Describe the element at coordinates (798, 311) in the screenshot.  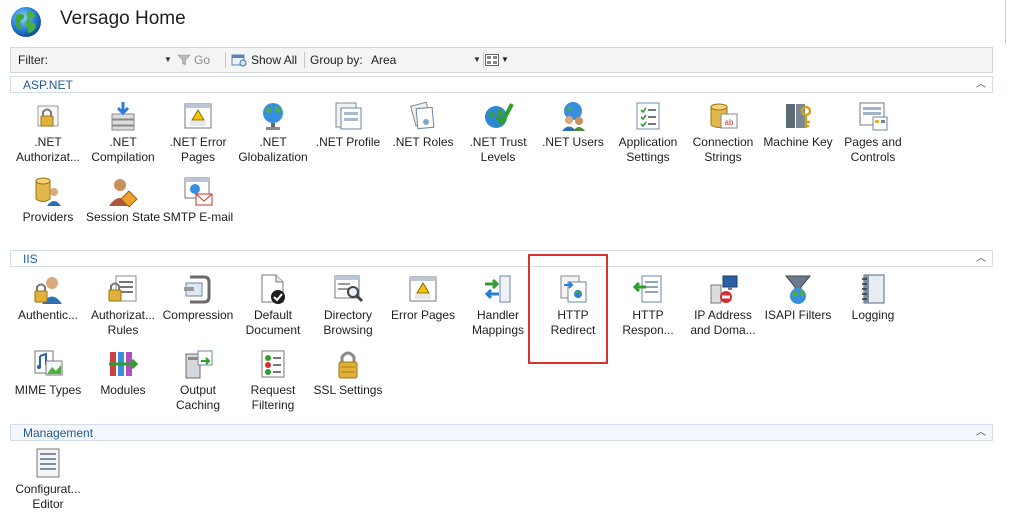
I see `feature-isapi-filters: ISAPI Filters` at that location.